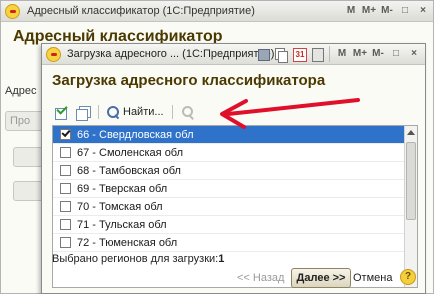  I want to click on uncheck-all-button, so click(83, 112).